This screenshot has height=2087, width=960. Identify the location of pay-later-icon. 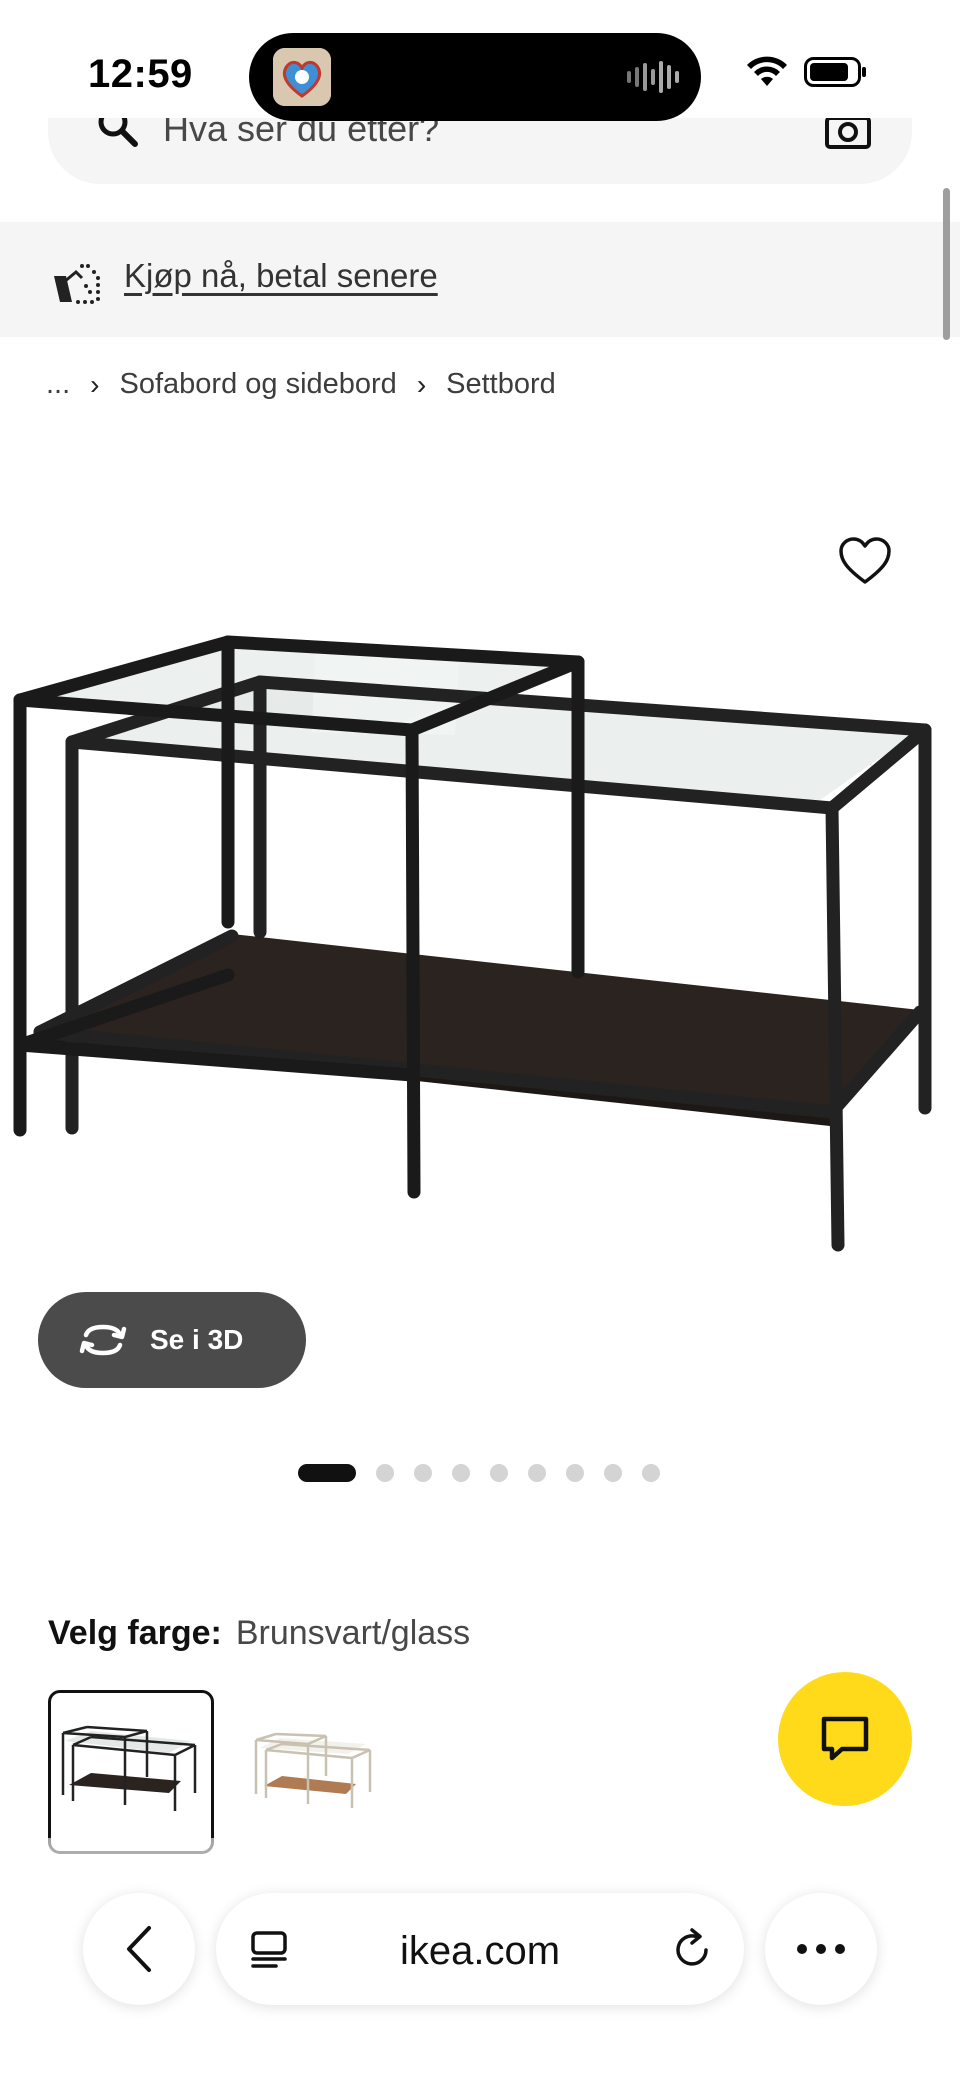
(77, 284).